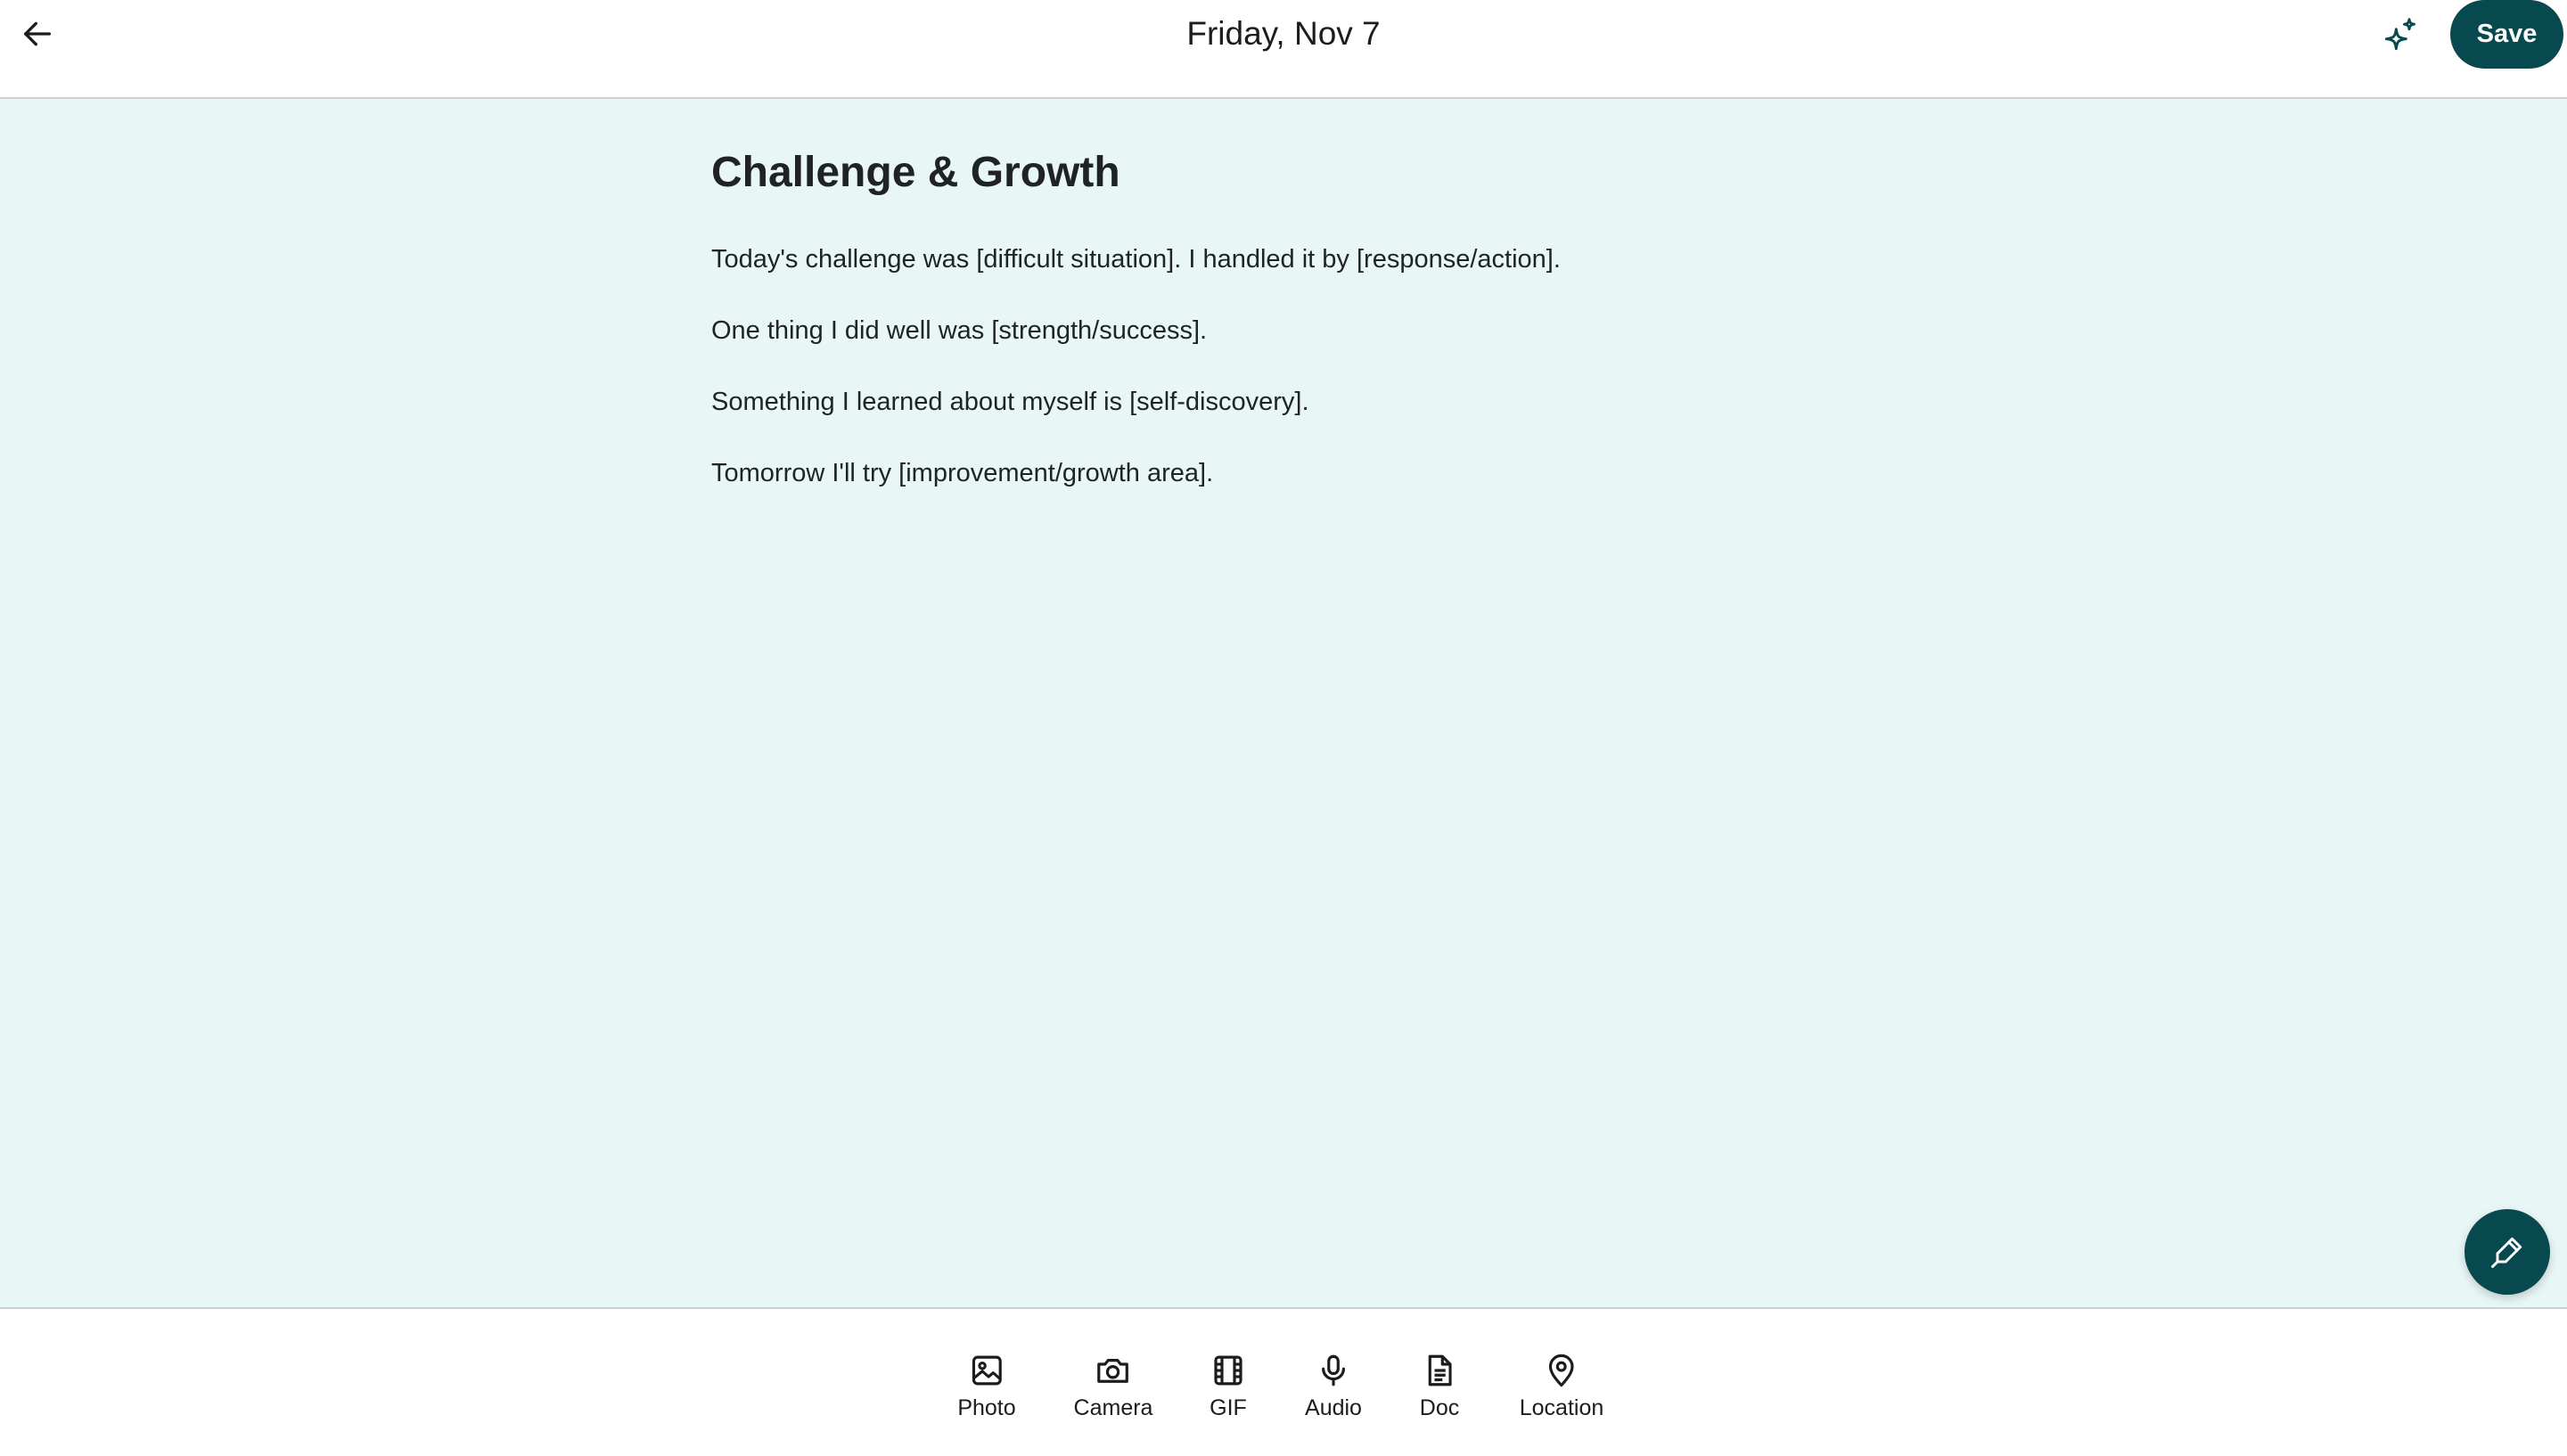 The height and width of the screenshot is (1456, 2567). I want to click on top-bar: Friday, Nov 7 Save, so click(1283, 50).